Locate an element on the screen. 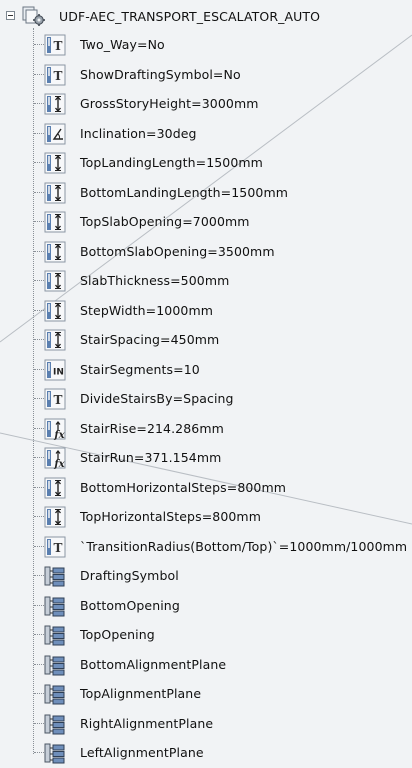  tree-node-label: ShowDraftingSymbol=No is located at coordinates (160, 74).